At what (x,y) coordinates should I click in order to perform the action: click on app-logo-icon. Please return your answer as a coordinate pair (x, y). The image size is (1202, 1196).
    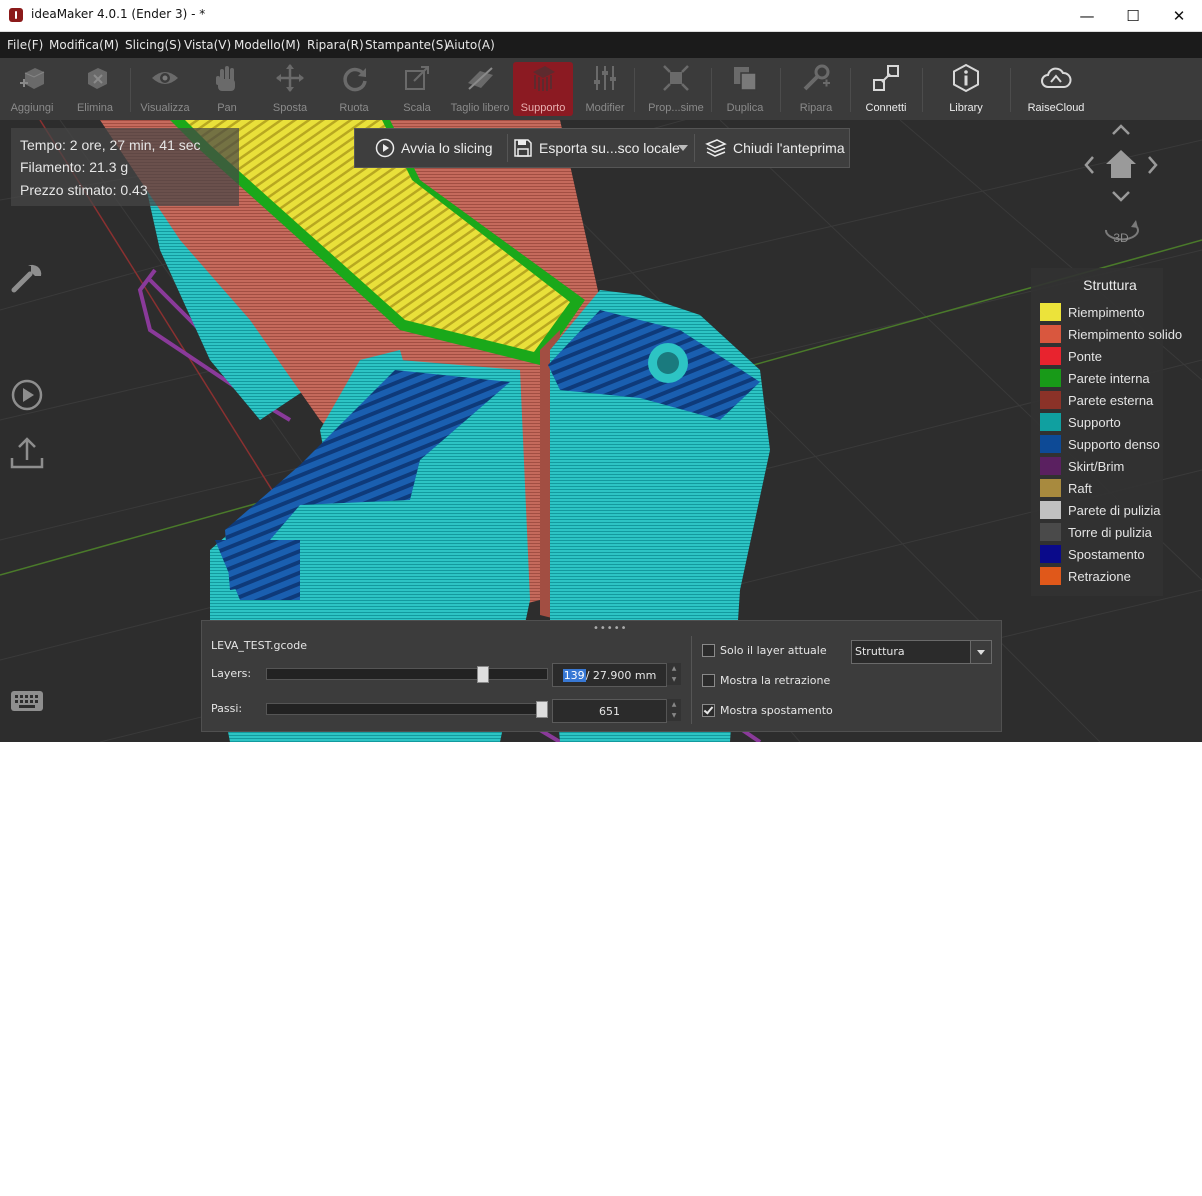
    Looking at the image, I should click on (16, 15).